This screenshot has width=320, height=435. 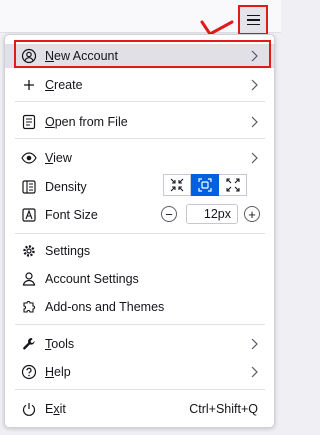 I want to click on touch-density-icon, so click(x=232, y=185).